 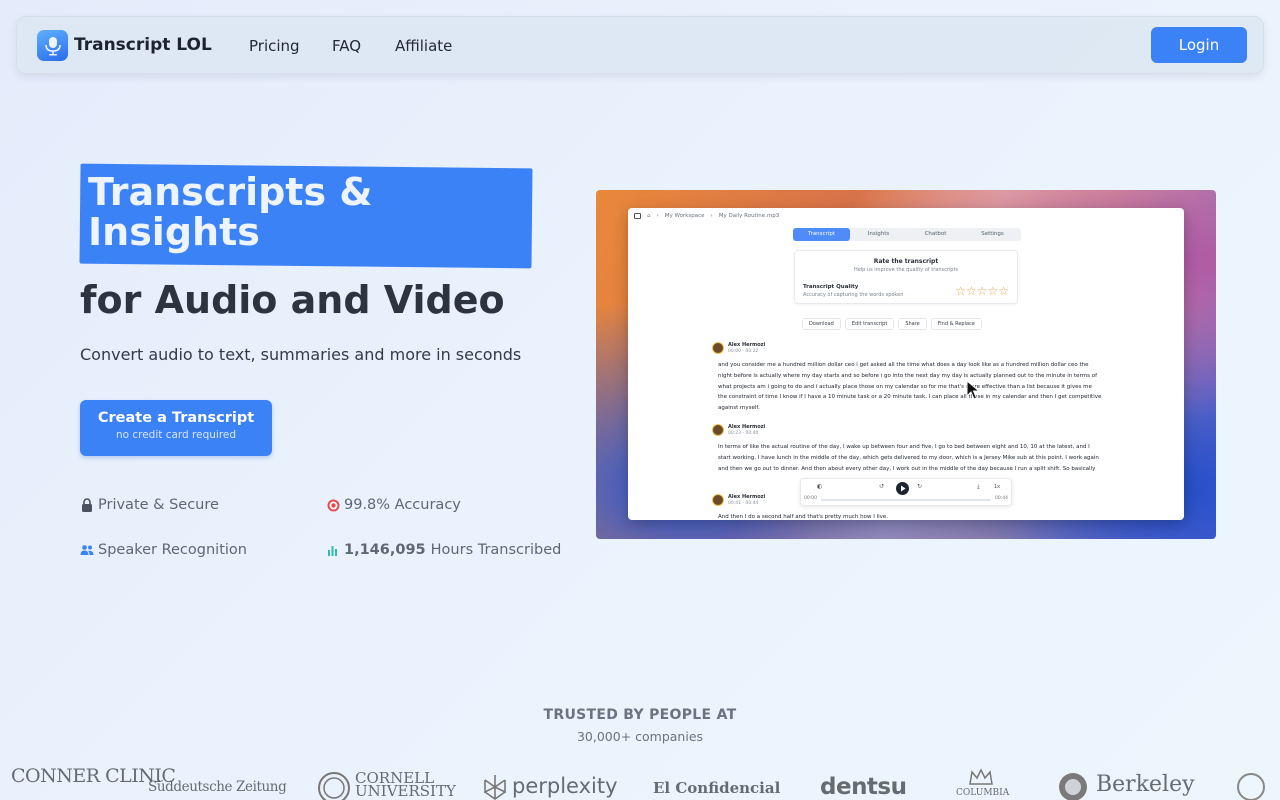 I want to click on feature-accuracy: 99.8% Accuracy, so click(x=393, y=505).